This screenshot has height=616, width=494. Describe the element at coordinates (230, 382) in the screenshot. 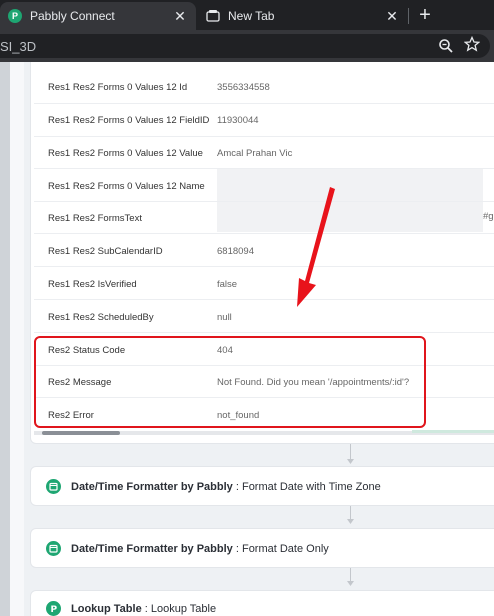

I see `error-highlight-box` at that location.